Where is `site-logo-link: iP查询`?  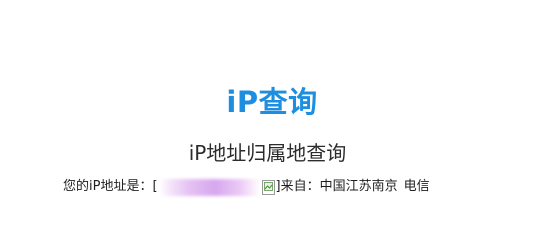
site-logo-link: iP查询 is located at coordinates (272, 102).